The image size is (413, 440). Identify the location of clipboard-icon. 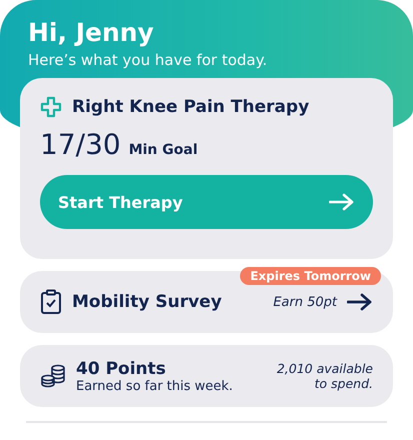
(51, 302).